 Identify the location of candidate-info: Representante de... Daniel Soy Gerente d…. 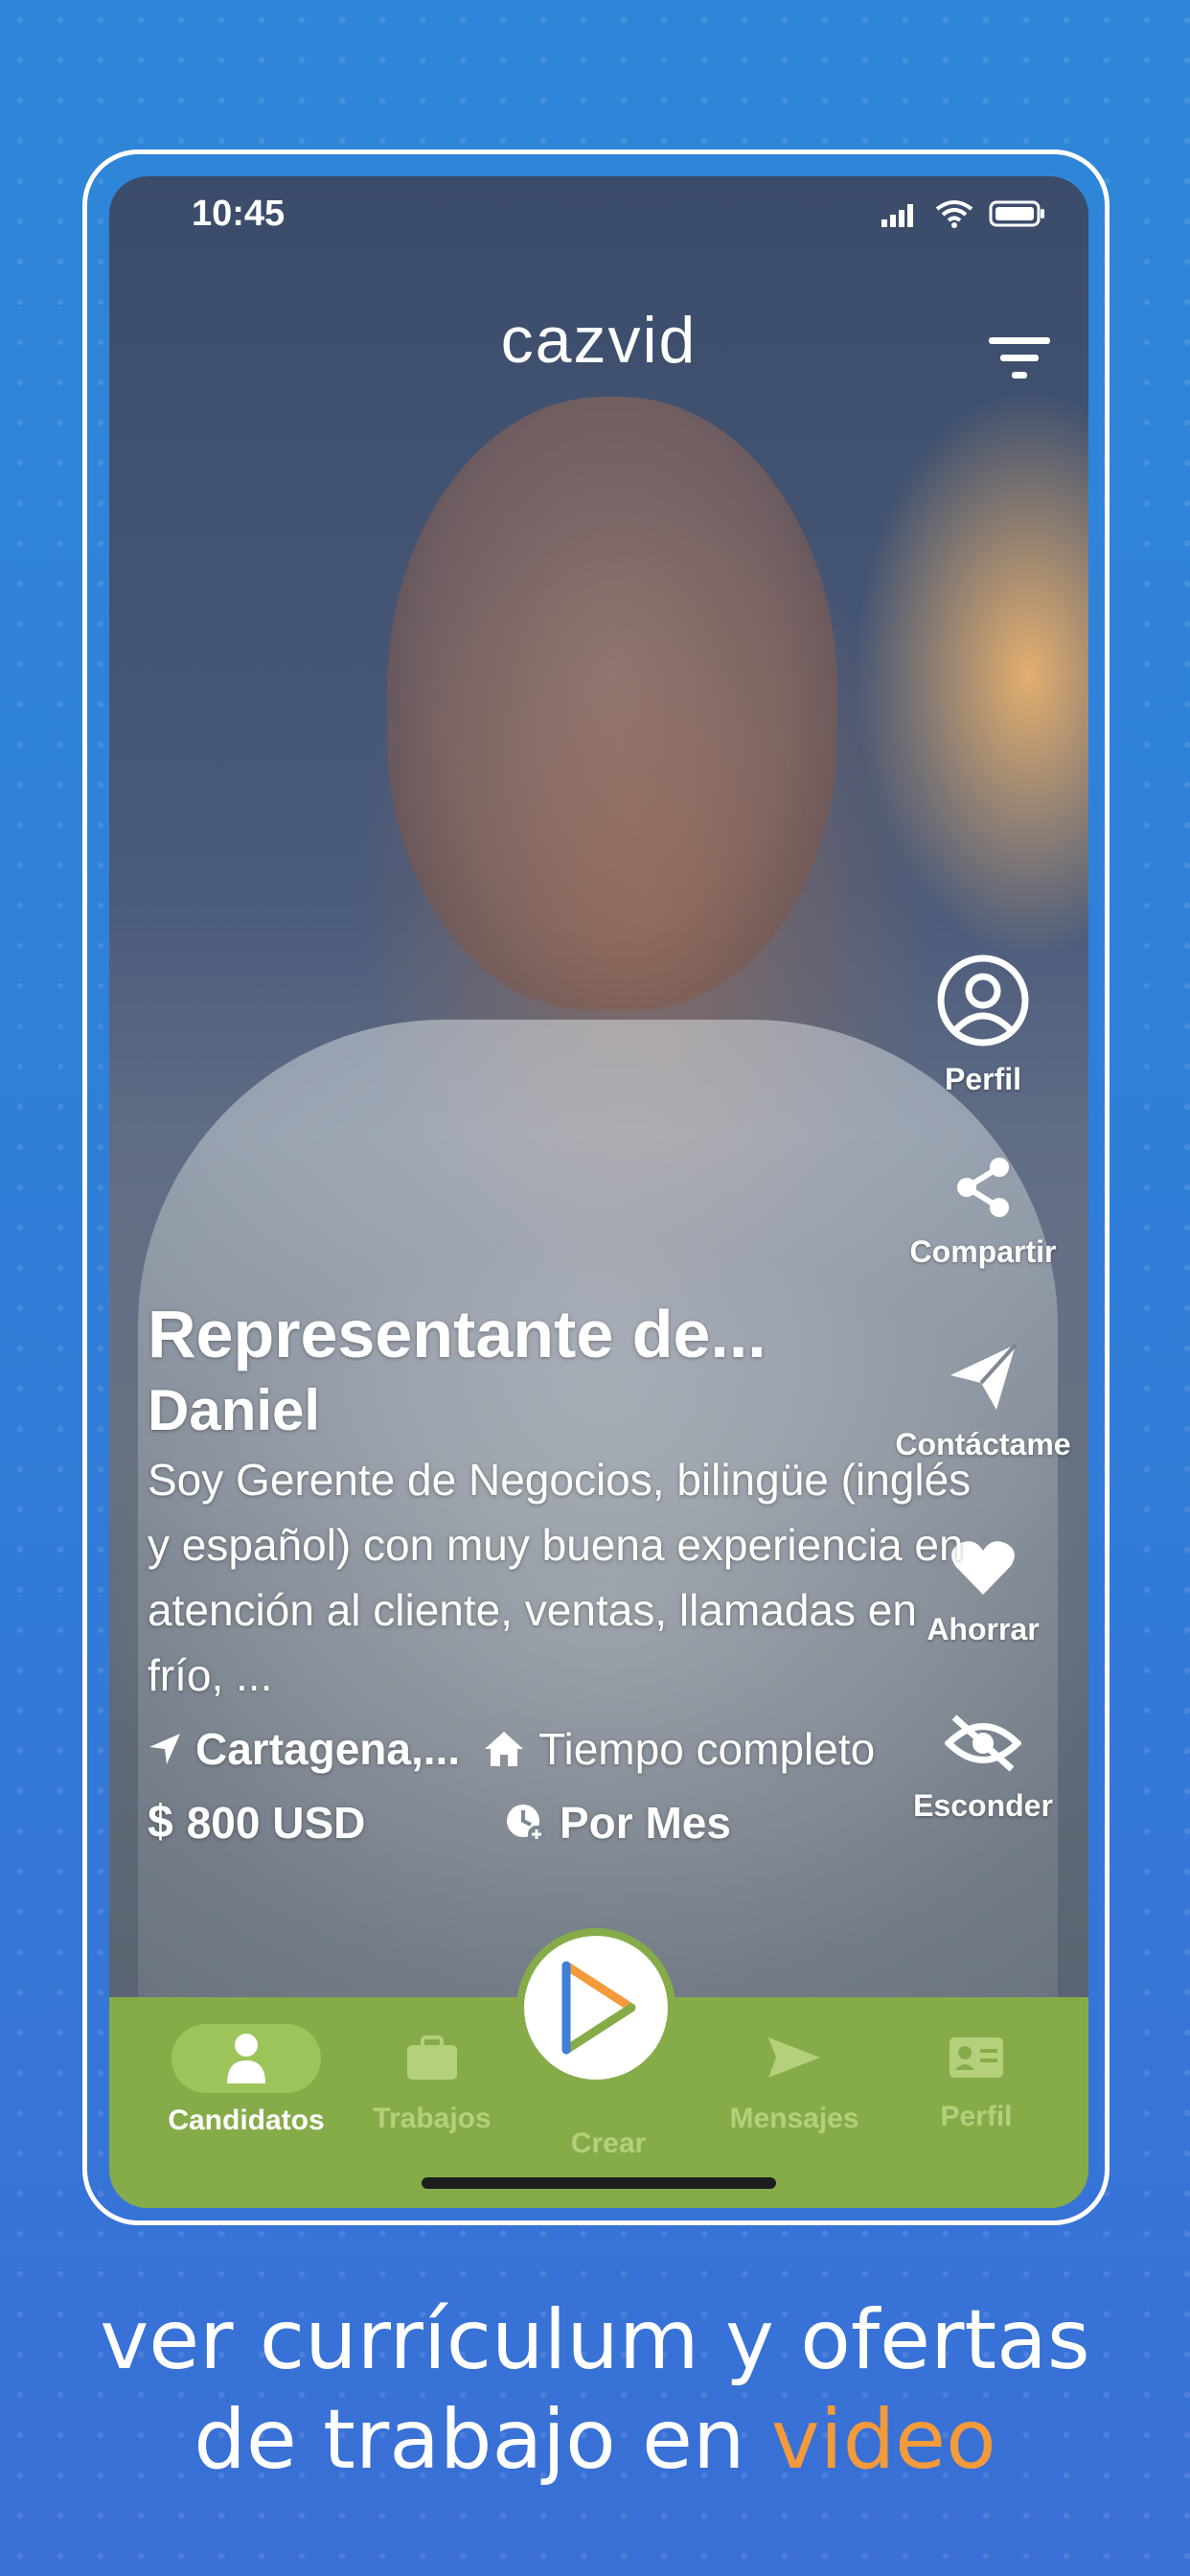
(560, 1573).